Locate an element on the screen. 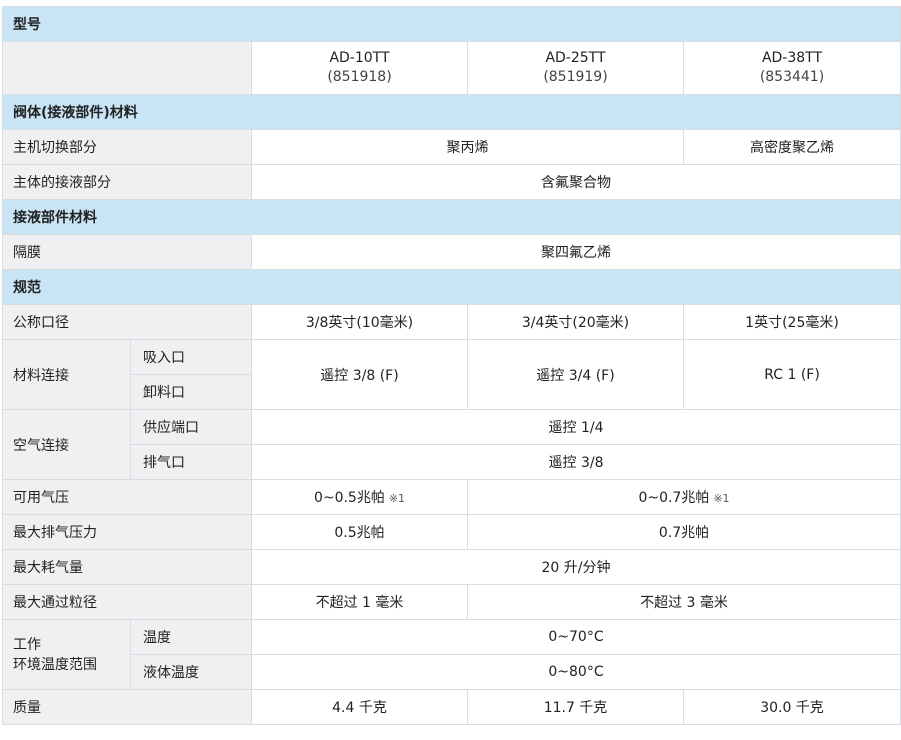  section-specs-row: 规范 is located at coordinates (451, 287).